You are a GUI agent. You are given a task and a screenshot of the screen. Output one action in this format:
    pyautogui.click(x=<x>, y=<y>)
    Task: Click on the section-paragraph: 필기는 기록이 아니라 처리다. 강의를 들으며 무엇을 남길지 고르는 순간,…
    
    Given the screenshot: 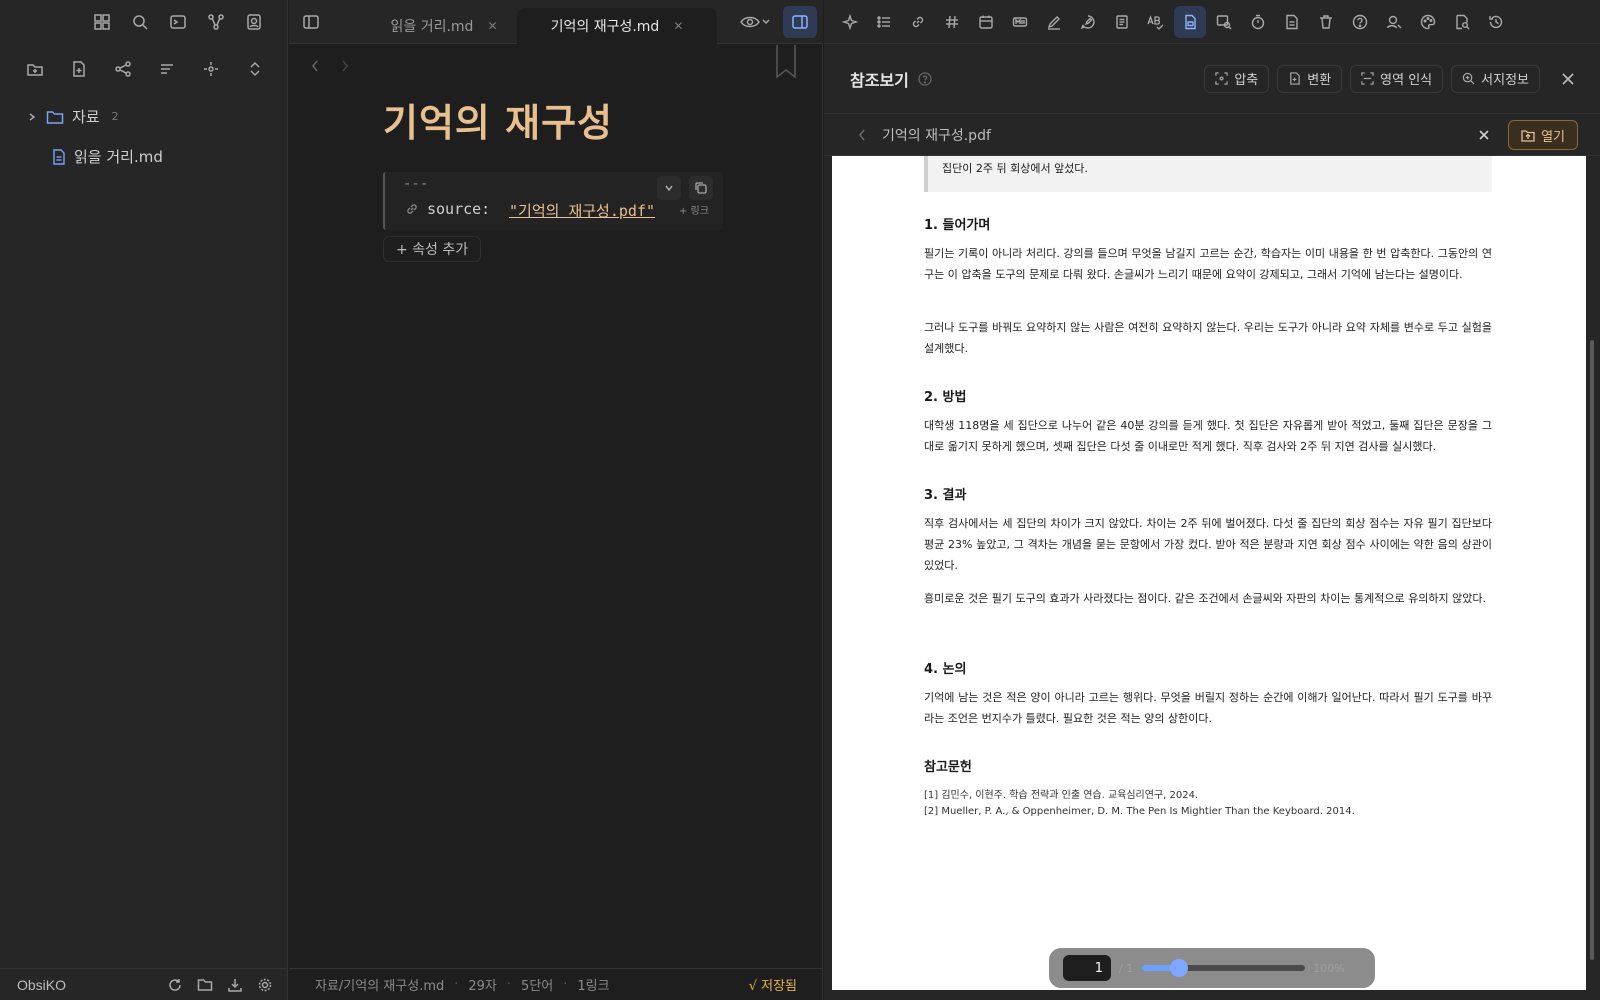 What is the action you would take?
    pyautogui.click(x=1208, y=264)
    